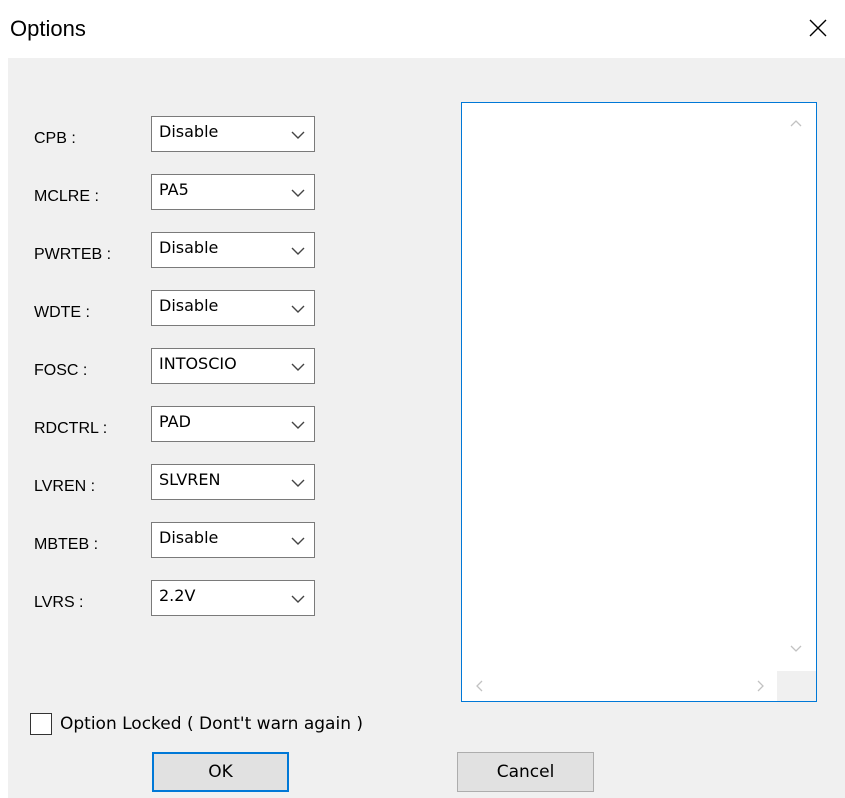 This screenshot has height=798, width=845. I want to click on mbteb-dropdown: Disable, so click(233, 540).